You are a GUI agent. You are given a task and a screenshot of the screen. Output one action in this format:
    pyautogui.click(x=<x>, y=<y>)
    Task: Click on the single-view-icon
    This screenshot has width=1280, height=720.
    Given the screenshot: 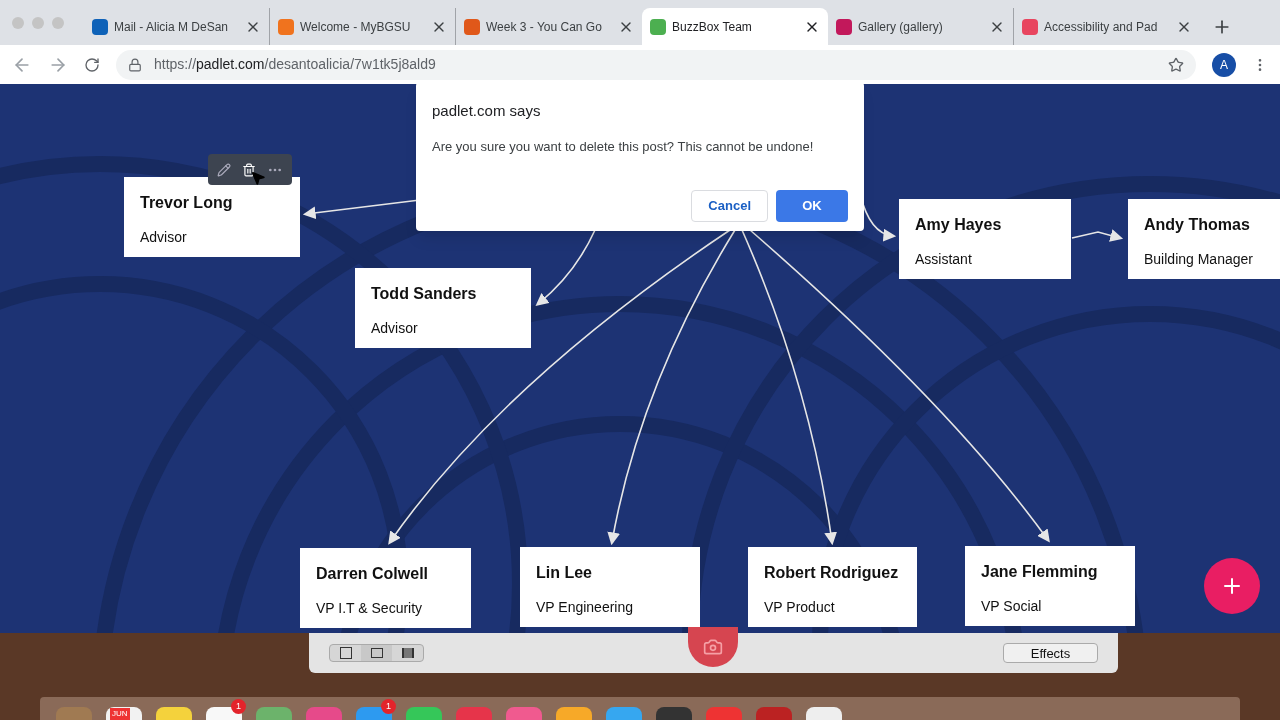 What is the action you would take?
    pyautogui.click(x=376, y=653)
    